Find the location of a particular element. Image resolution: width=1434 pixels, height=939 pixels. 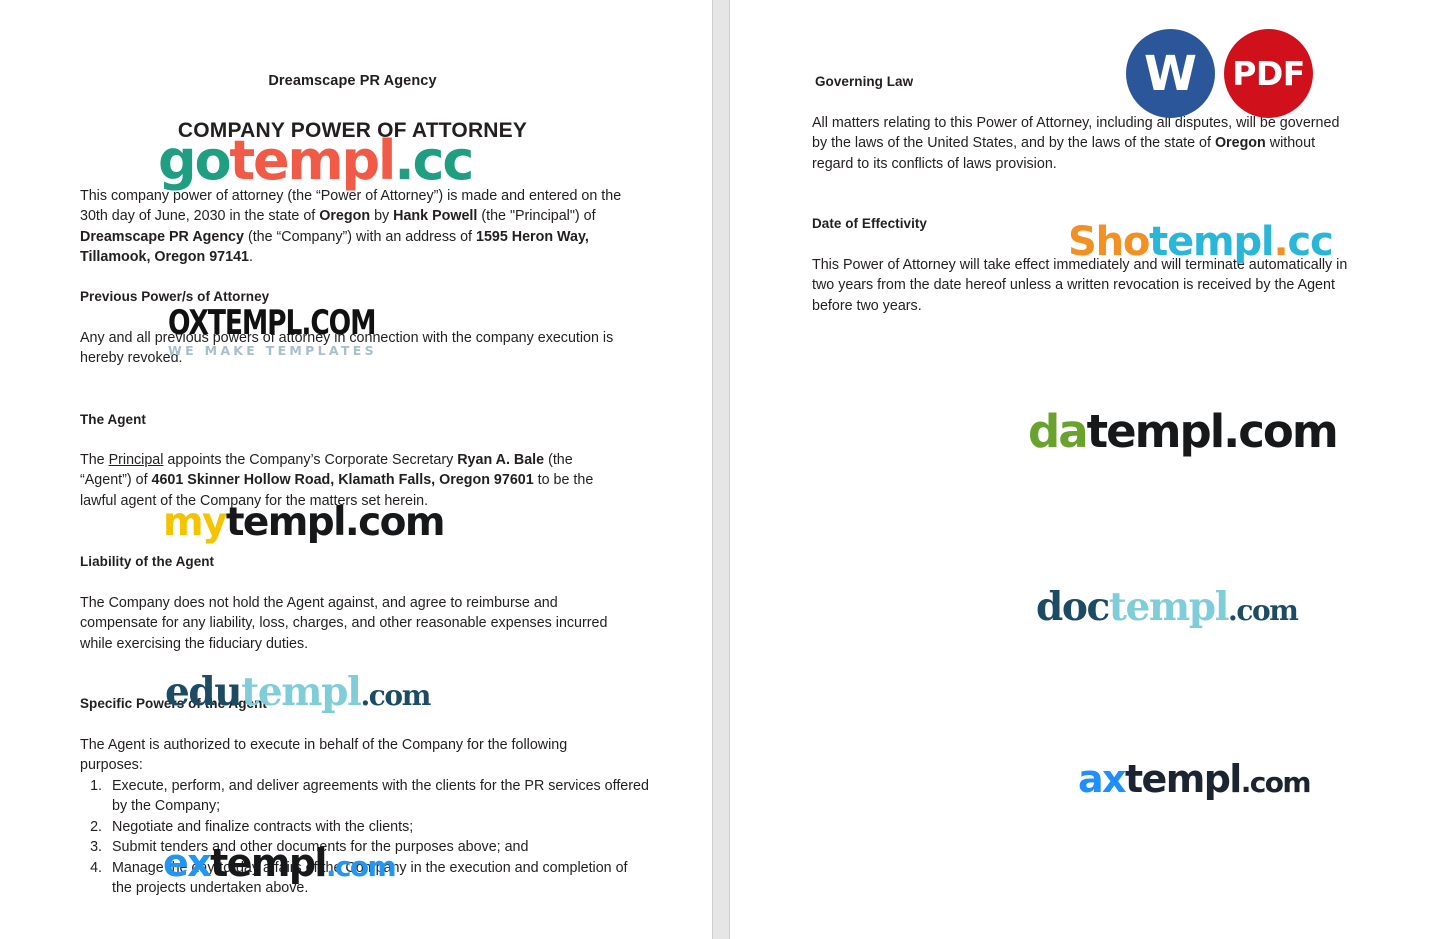

word-format-badge: W is located at coordinates (1170, 73).